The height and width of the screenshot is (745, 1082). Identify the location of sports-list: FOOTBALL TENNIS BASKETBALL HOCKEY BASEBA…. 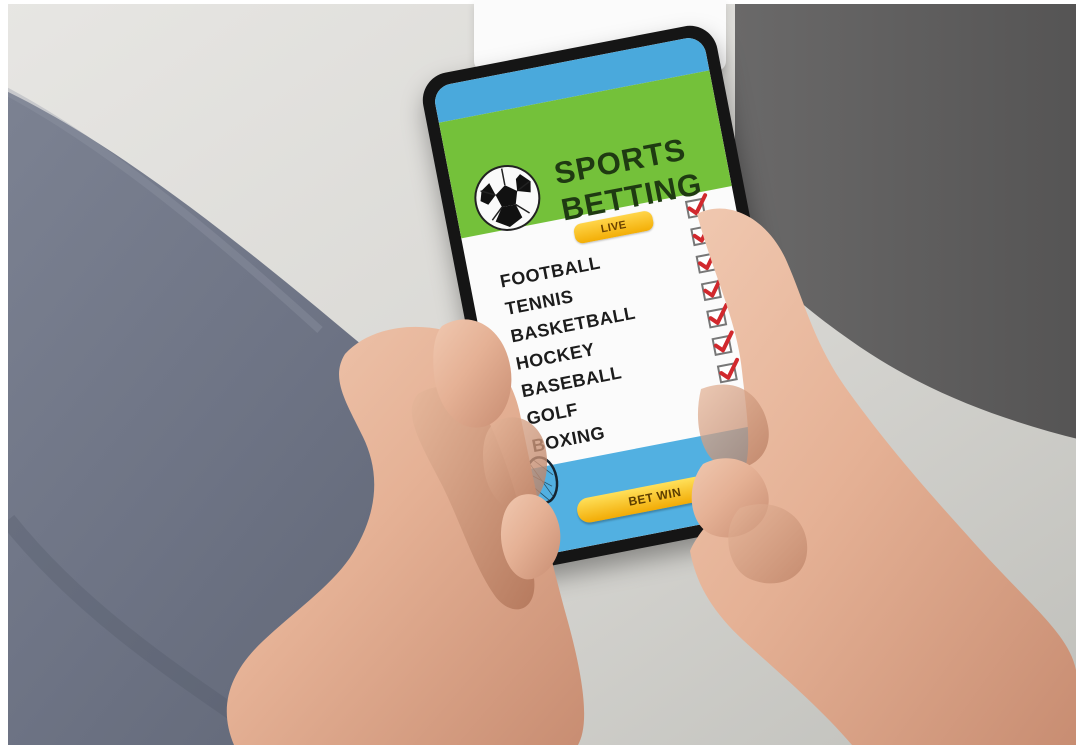
(600, 348).